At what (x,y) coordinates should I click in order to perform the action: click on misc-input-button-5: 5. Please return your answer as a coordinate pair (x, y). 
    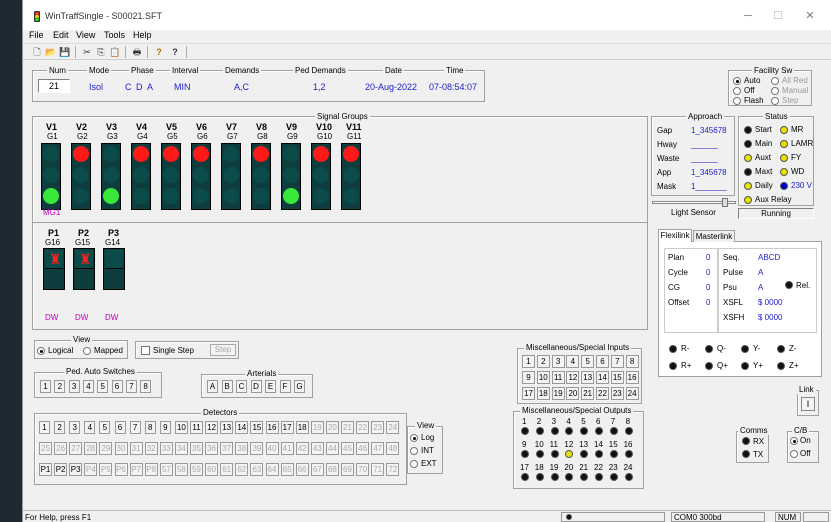
    Looking at the image, I should click on (588, 361).